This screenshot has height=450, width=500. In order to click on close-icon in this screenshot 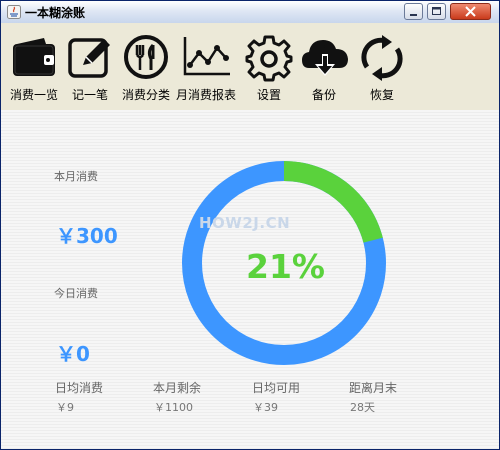, I will do `click(470, 11)`.